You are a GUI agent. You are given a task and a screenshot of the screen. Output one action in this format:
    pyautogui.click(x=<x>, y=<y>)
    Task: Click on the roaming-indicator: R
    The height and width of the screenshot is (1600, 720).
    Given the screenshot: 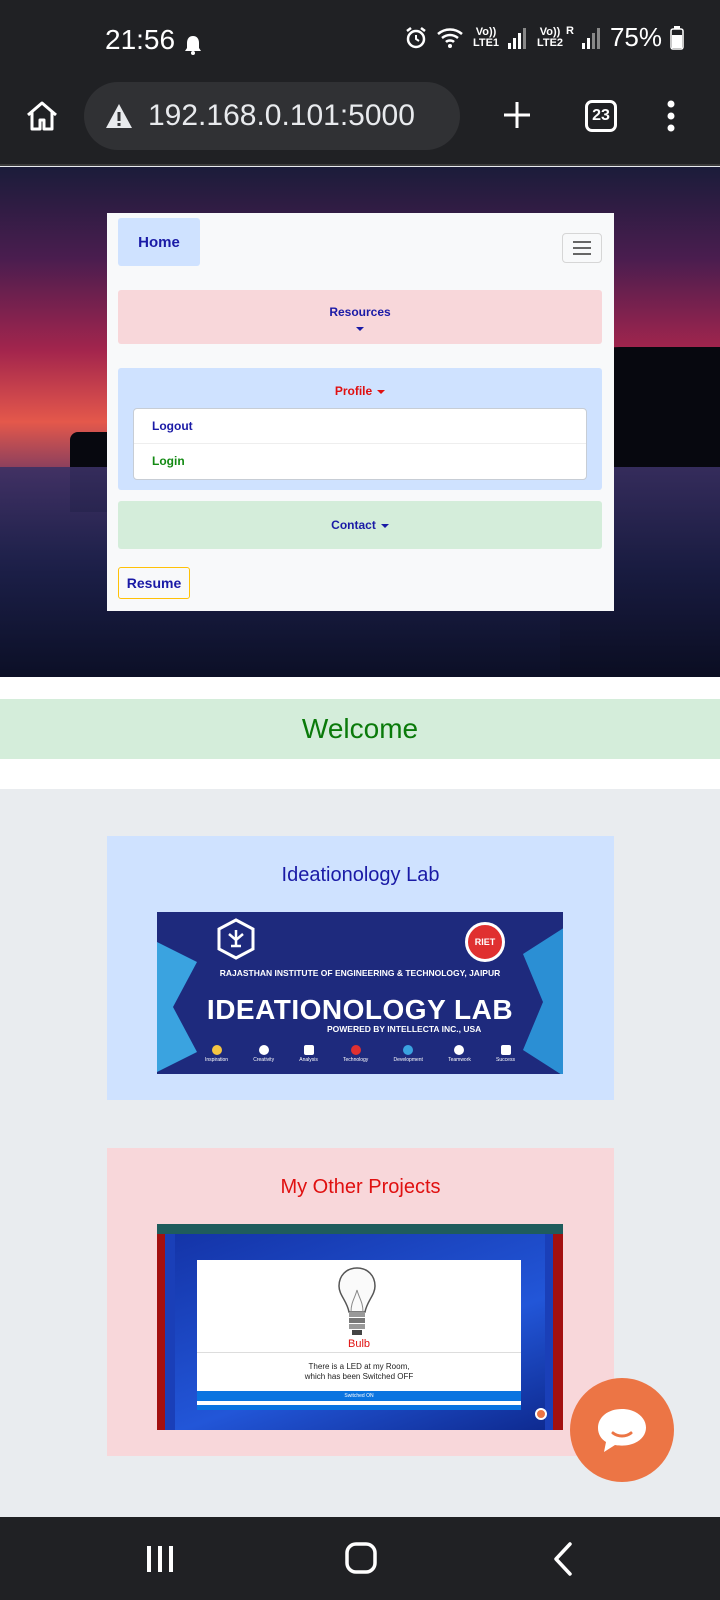 What is the action you would take?
    pyautogui.click(x=570, y=30)
    